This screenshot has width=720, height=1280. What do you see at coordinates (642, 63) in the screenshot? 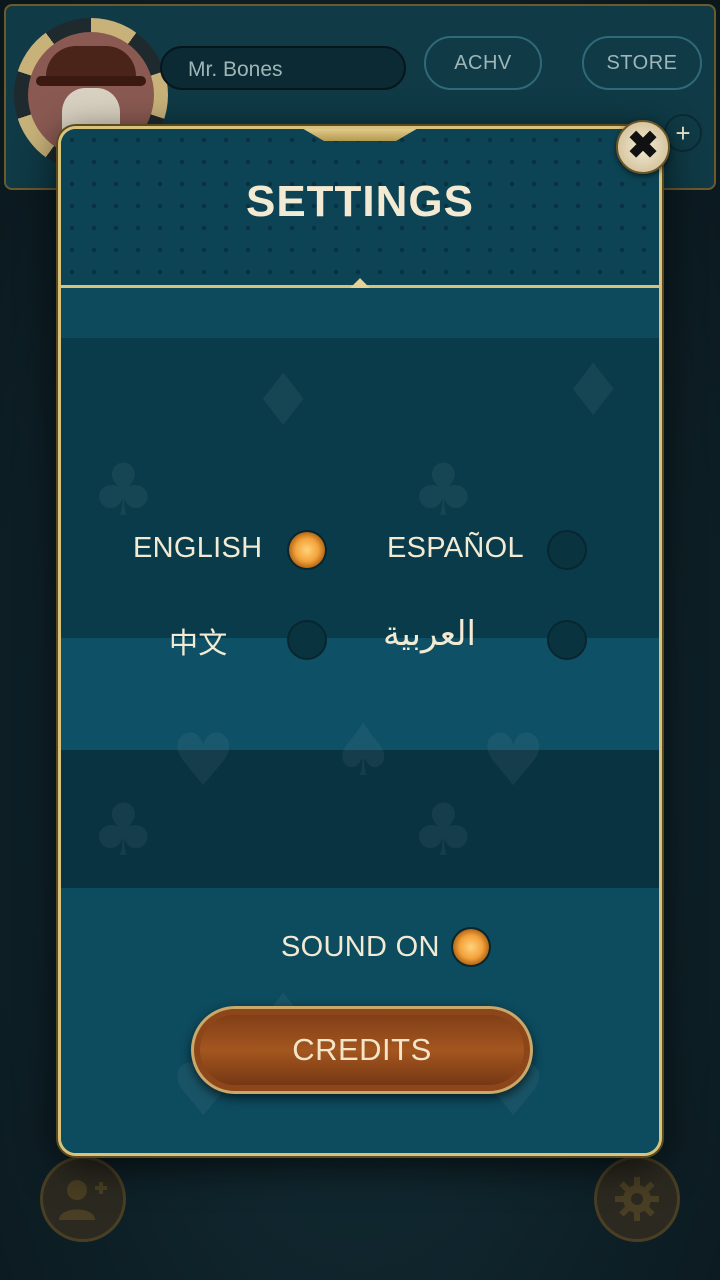
I see `store-button: STORE` at bounding box center [642, 63].